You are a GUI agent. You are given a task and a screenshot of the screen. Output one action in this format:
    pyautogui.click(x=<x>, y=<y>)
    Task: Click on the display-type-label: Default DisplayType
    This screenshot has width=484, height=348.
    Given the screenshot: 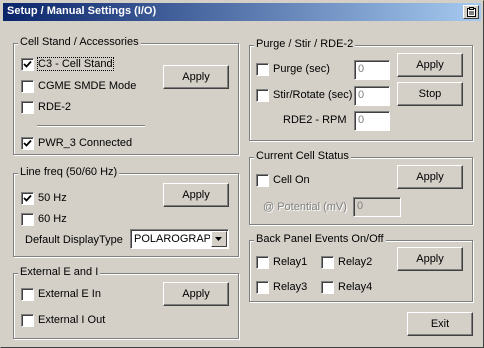 What is the action you would take?
    pyautogui.click(x=74, y=240)
    